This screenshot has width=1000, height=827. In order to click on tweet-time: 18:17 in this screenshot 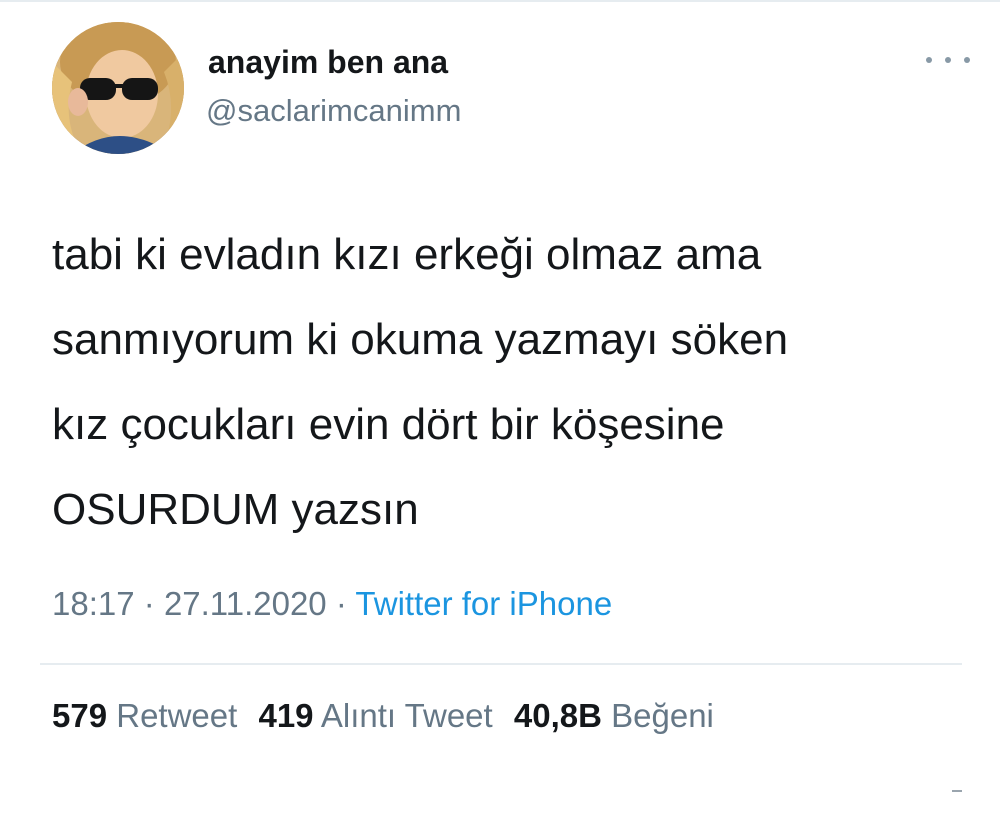, I will do `click(93, 603)`.